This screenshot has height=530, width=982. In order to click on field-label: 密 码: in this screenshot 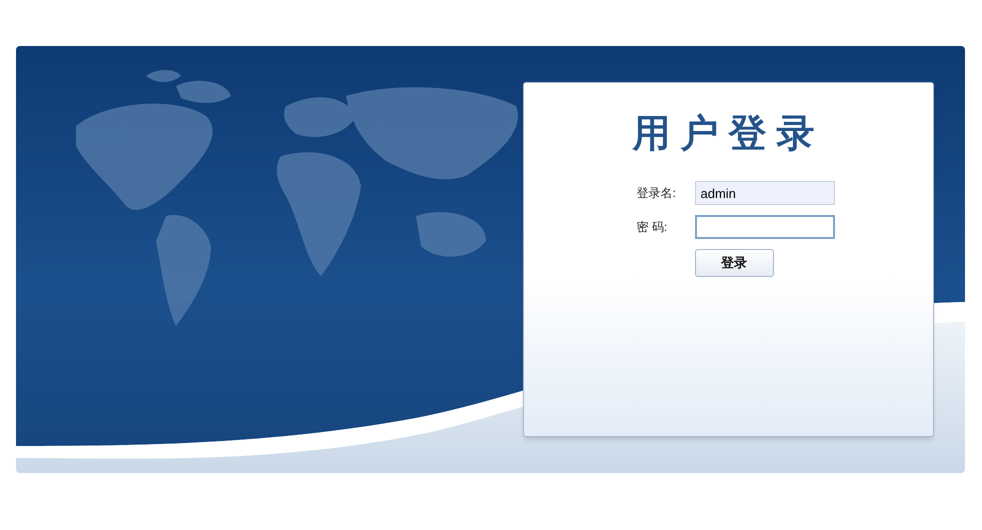, I will do `click(652, 227)`.